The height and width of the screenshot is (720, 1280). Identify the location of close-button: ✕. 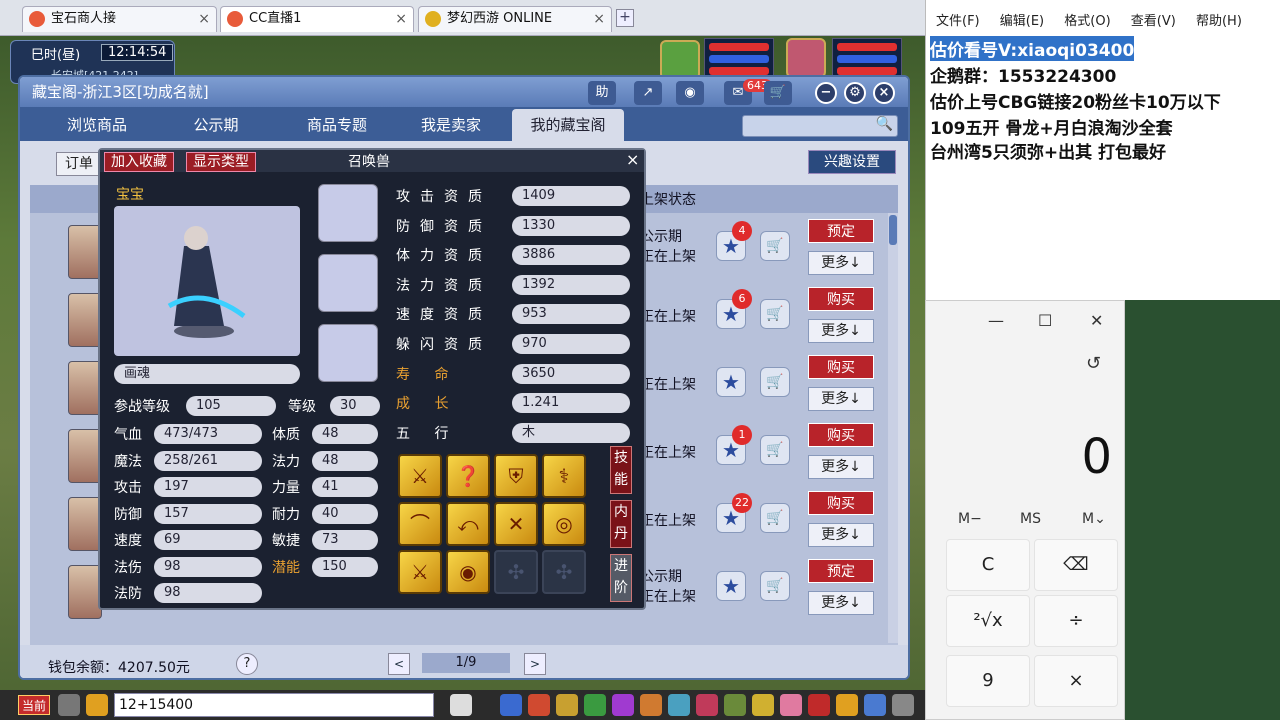
(1096, 320).